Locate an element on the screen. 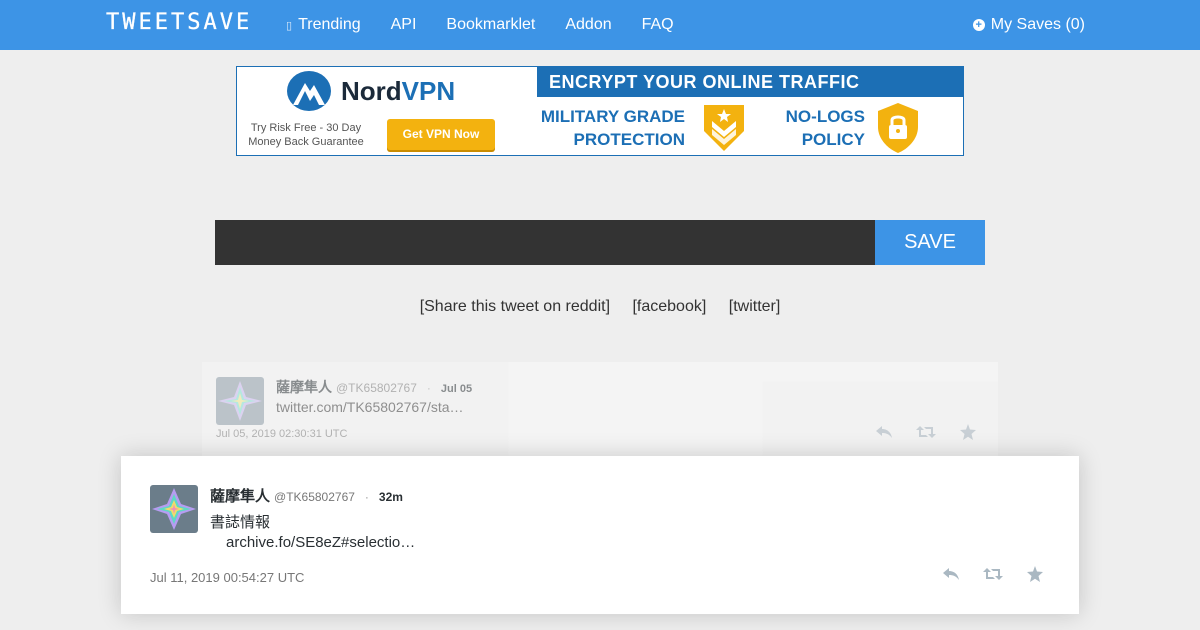 The width and height of the screenshot is (1200, 630). nav-links: ▯ Trending API Bookmarklet Addon FAQ is located at coordinates (495, 25).